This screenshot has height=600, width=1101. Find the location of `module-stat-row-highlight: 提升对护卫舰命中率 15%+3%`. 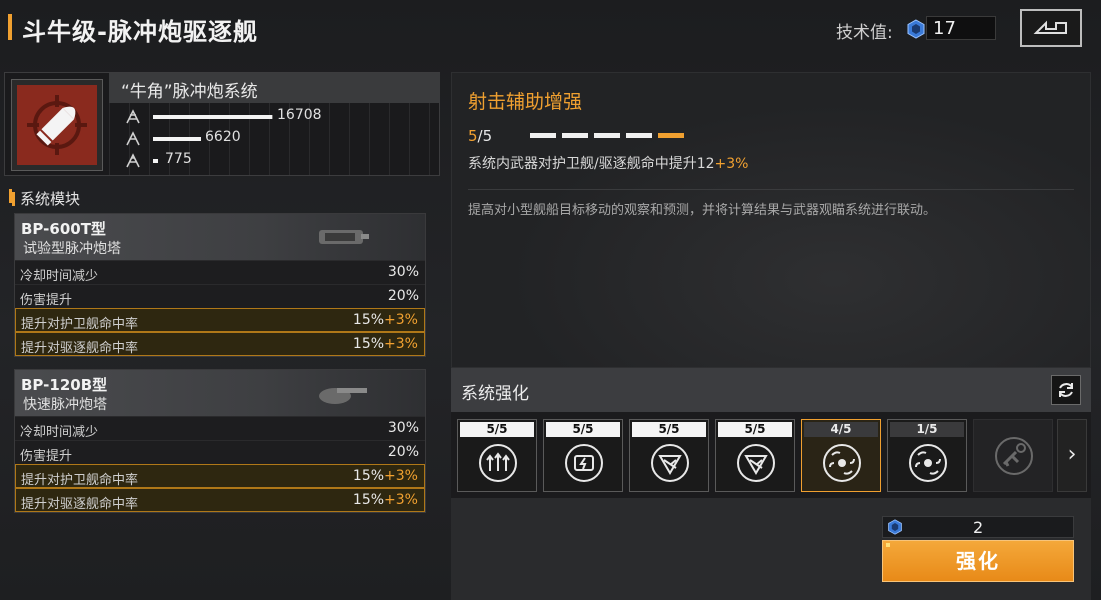

module-stat-row-highlight: 提升对护卫舰命中率 15%+3% is located at coordinates (220, 476).